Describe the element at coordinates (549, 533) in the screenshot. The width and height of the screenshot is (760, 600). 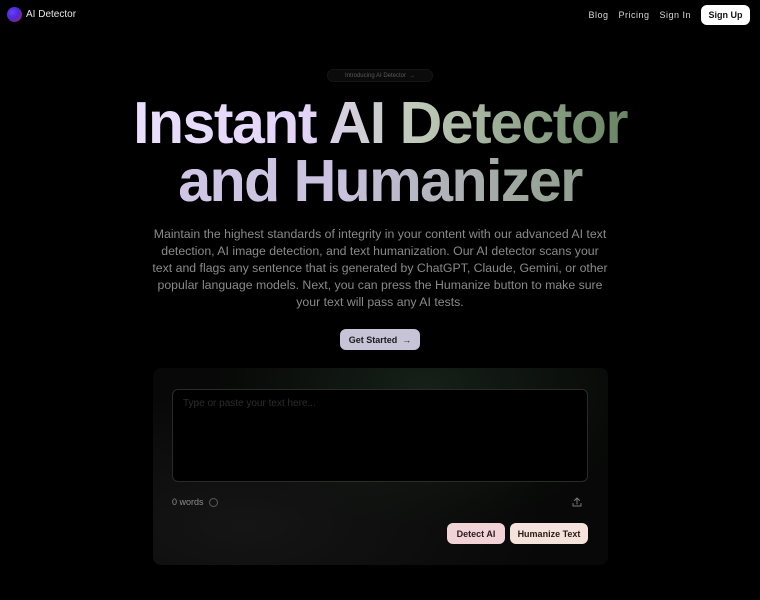
I see `humanize-text-button: Humanize Text` at that location.